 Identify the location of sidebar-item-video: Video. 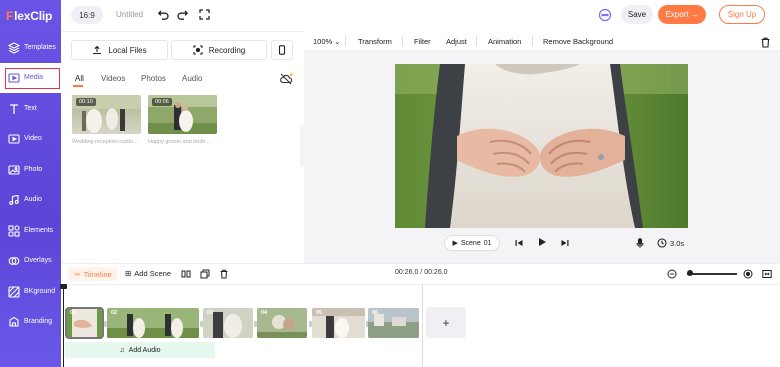
(30, 139).